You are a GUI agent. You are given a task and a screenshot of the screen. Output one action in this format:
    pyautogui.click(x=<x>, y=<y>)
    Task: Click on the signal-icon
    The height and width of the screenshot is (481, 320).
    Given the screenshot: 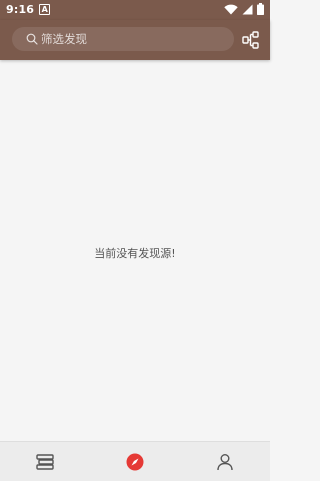 What is the action you would take?
    pyautogui.click(x=247, y=9)
    